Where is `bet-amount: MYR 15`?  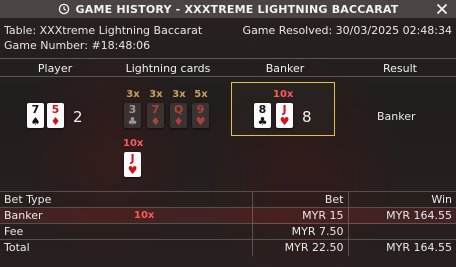 bet-amount: MYR 15 is located at coordinates (299, 215).